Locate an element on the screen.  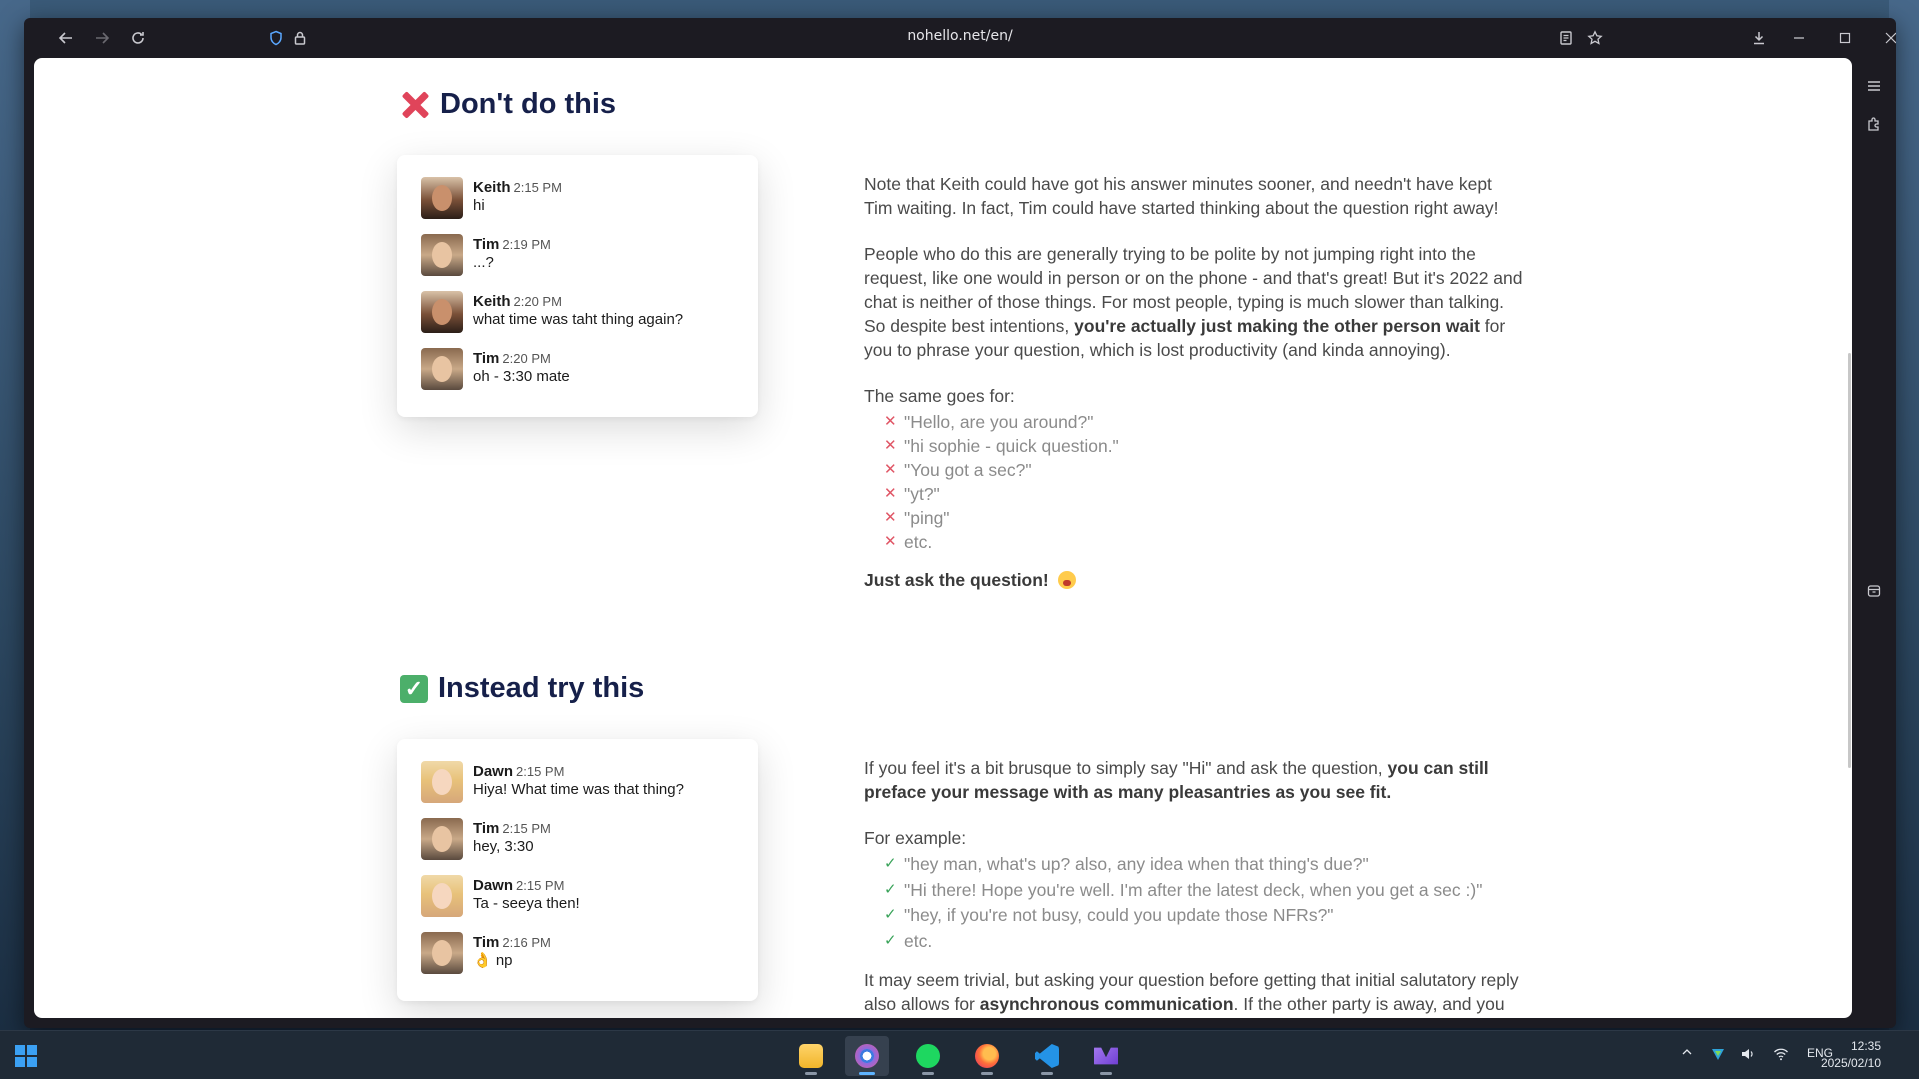
scrollbar-thumb is located at coordinates (1849, 560).